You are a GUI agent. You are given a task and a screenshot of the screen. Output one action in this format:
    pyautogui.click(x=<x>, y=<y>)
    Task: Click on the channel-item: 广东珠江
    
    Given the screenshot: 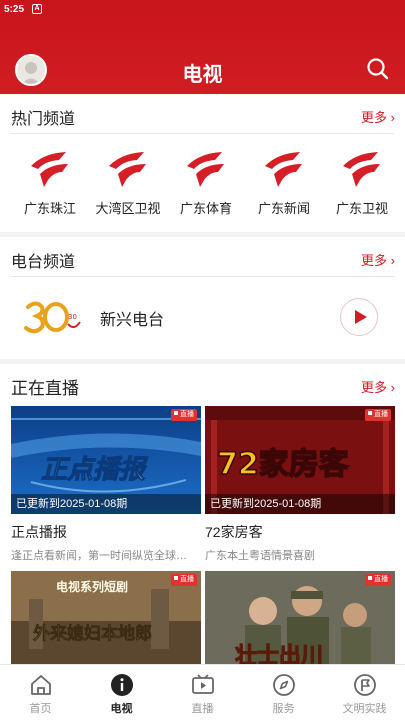 What is the action you would take?
    pyautogui.click(x=50, y=179)
    